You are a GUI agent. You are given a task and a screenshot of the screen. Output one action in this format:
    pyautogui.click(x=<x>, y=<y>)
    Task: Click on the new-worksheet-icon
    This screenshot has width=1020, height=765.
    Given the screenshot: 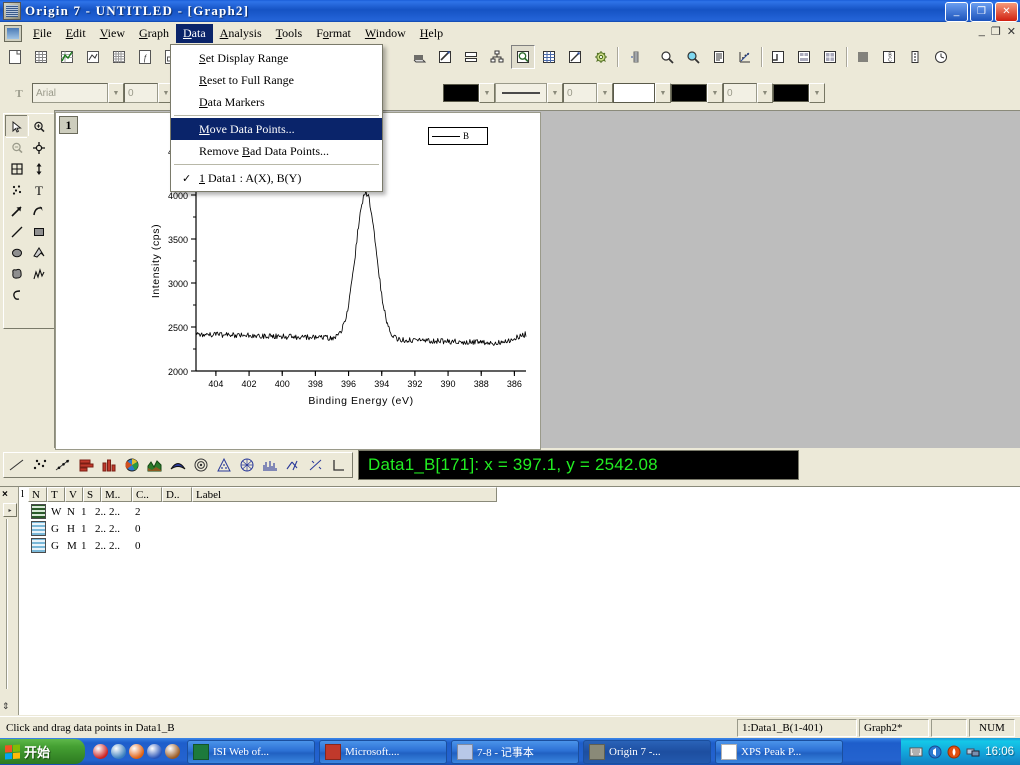 What is the action you would take?
    pyautogui.click(x=41, y=57)
    